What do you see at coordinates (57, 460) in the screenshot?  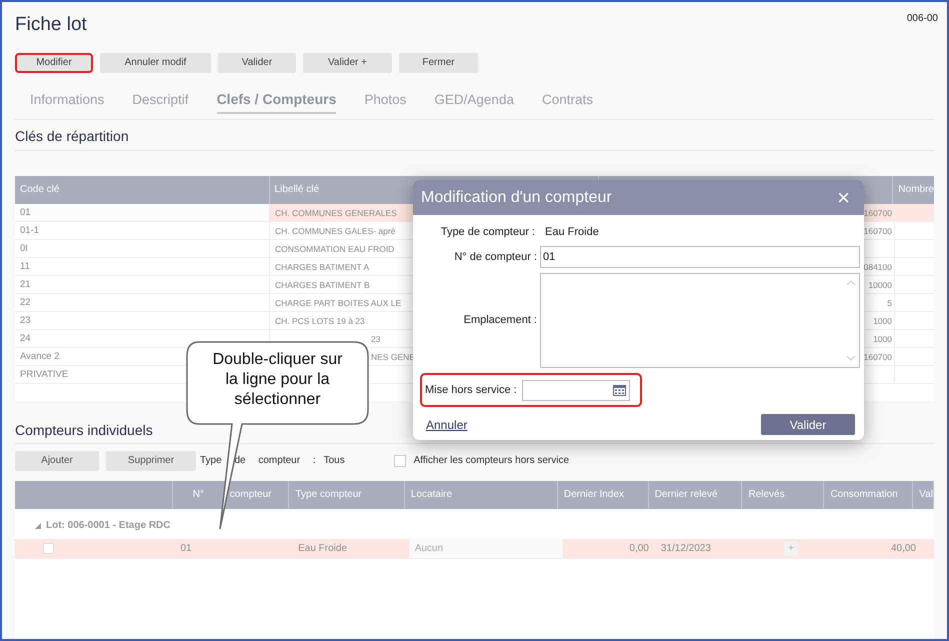 I see `toolbar-button: Ajouter` at bounding box center [57, 460].